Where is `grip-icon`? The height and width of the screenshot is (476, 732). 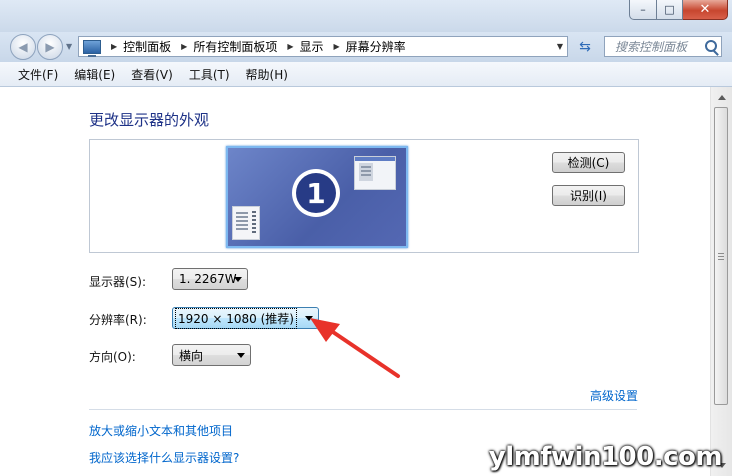
grip-icon is located at coordinates (721, 256).